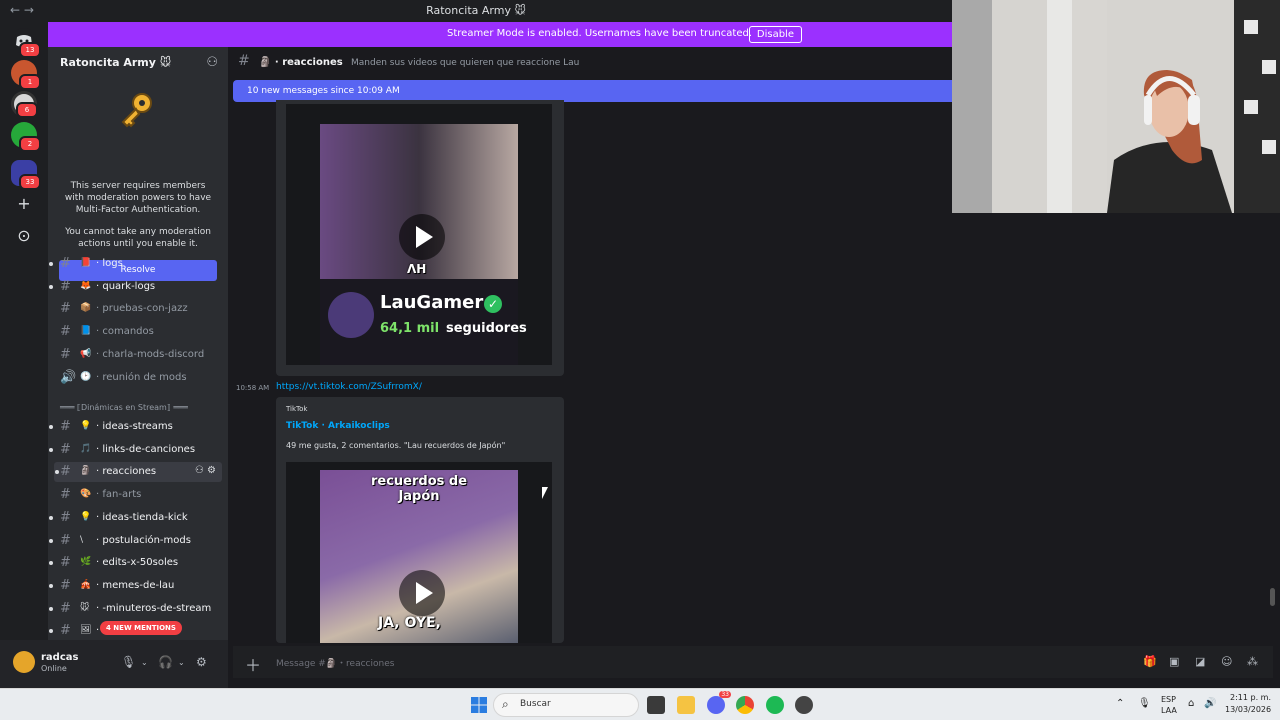  I want to click on watermark-text: ΛH, so click(417, 269).